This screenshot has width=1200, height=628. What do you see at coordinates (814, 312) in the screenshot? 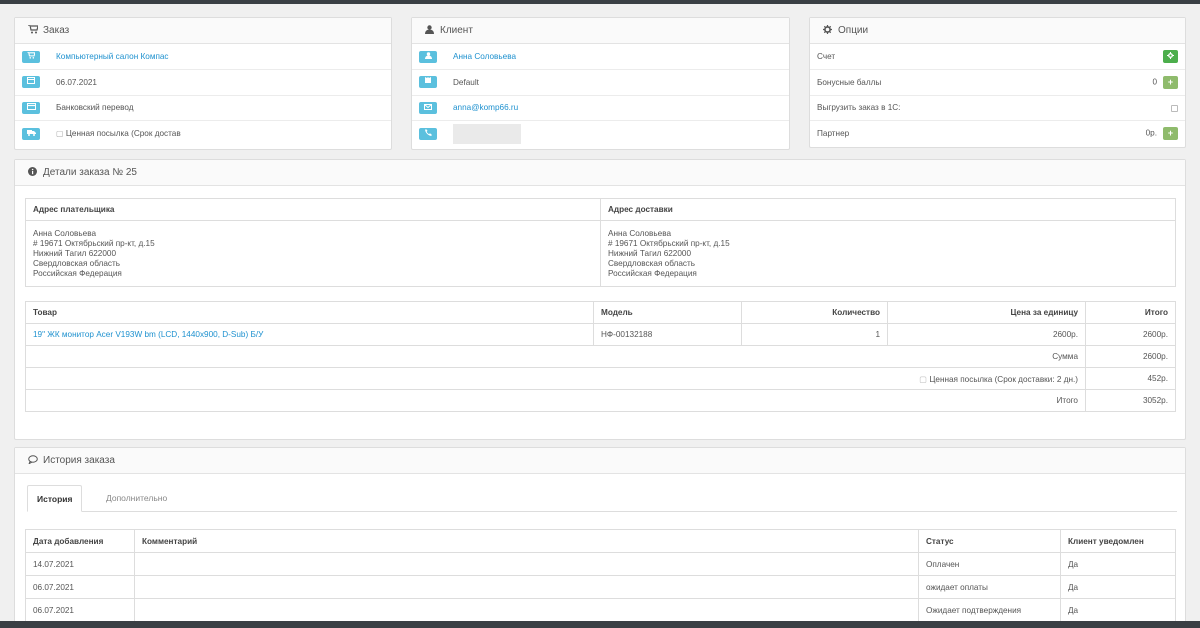
I see `quantity-column-header: Количество` at bounding box center [814, 312].